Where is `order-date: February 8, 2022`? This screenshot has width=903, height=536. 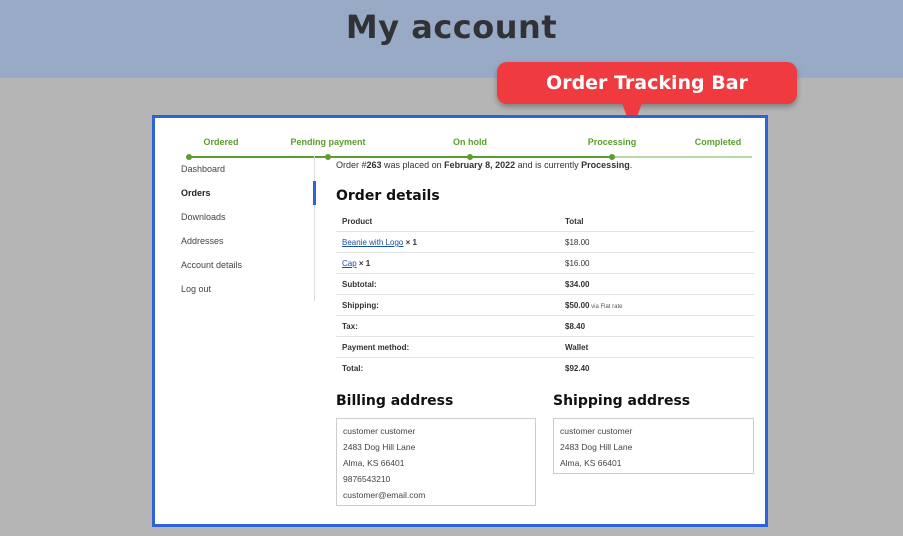
order-date: February 8, 2022 is located at coordinates (480, 165).